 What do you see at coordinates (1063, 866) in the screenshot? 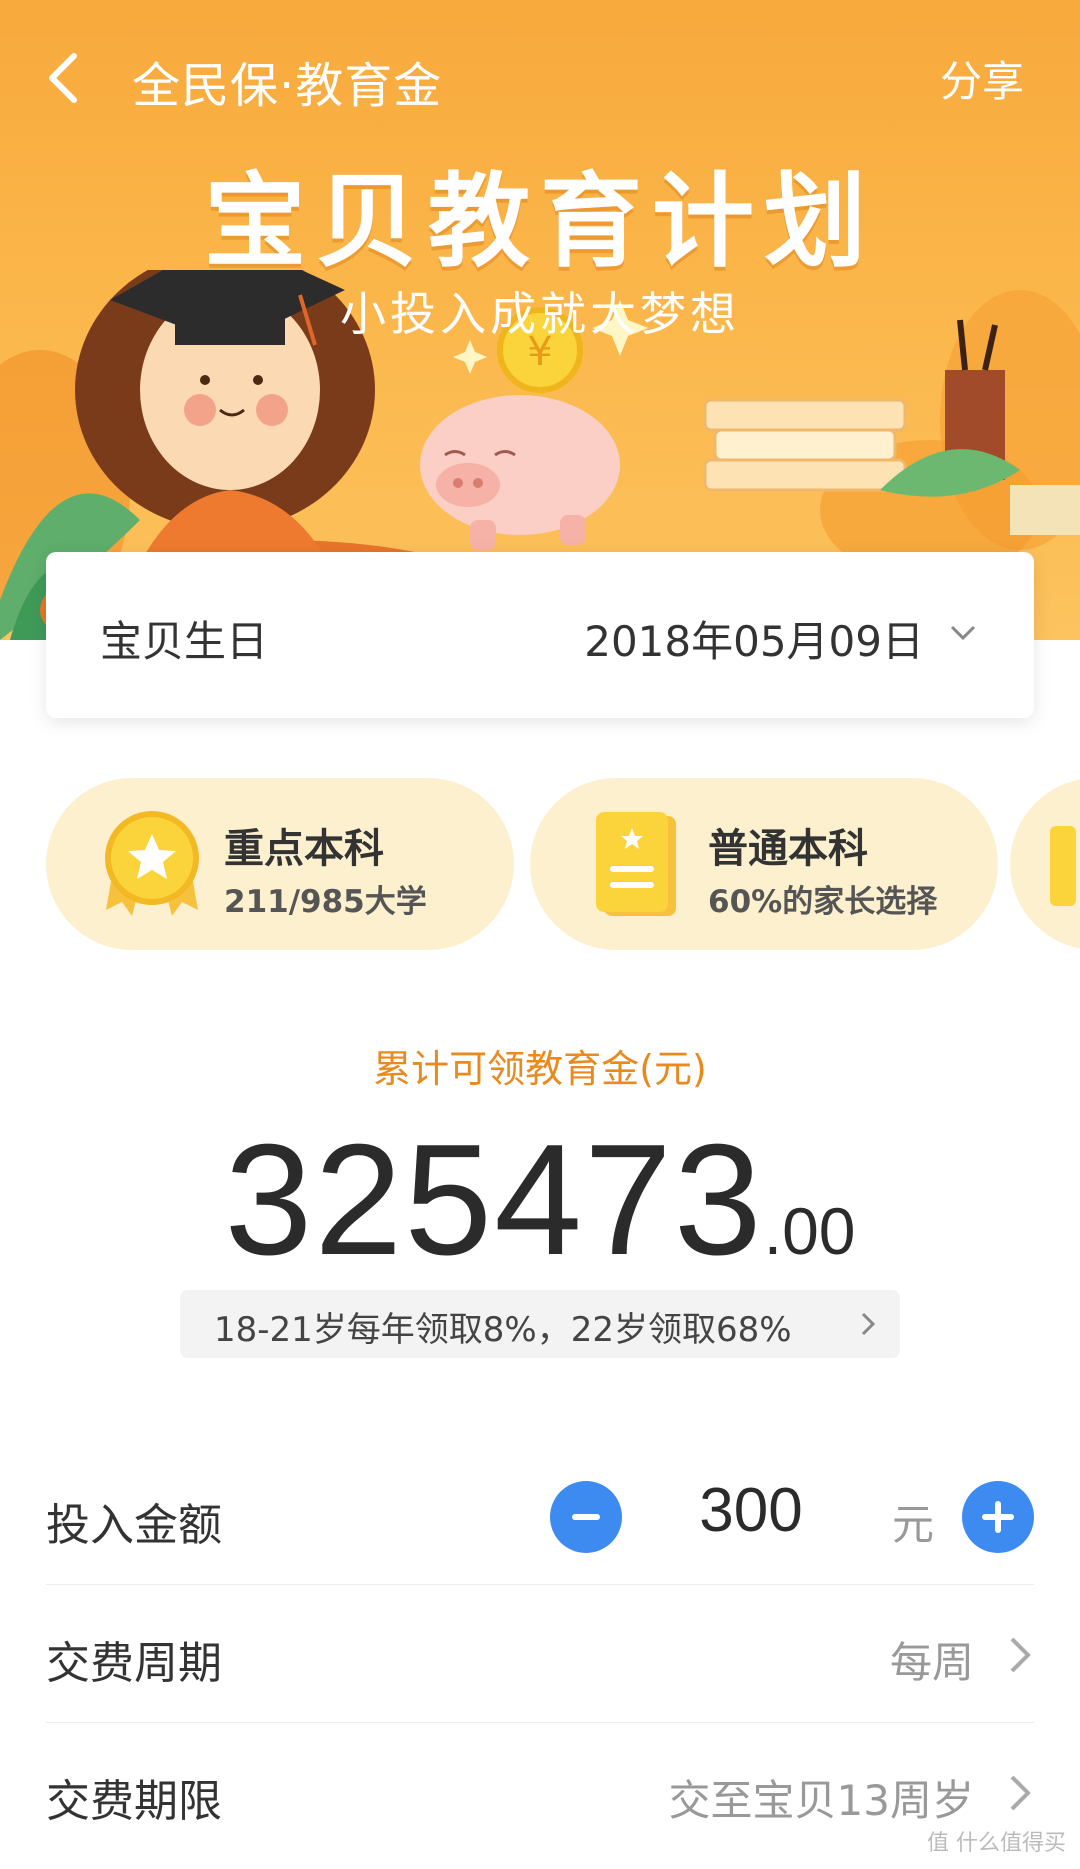
I see `plan-partial-icon` at bounding box center [1063, 866].